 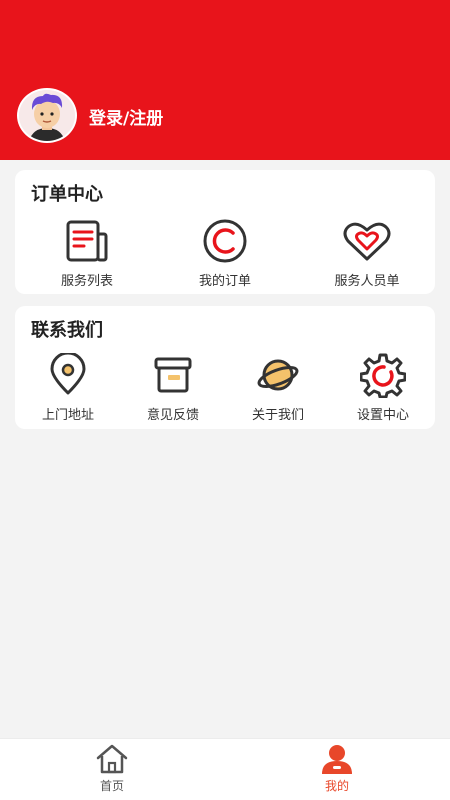 What do you see at coordinates (67, 194) in the screenshot?
I see `order-center-title: 订单中心` at bounding box center [67, 194].